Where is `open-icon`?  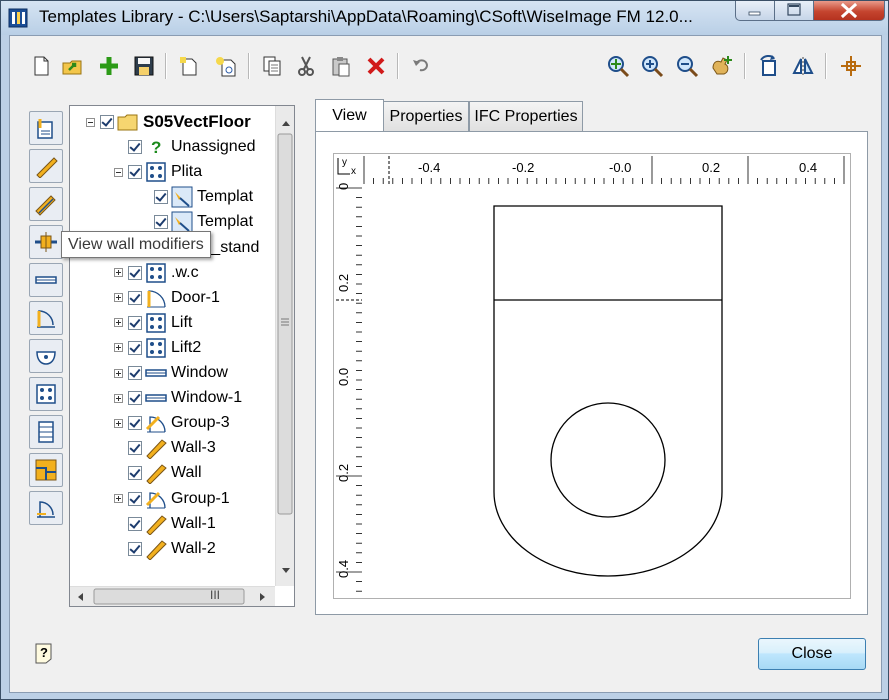 open-icon is located at coordinates (72, 67).